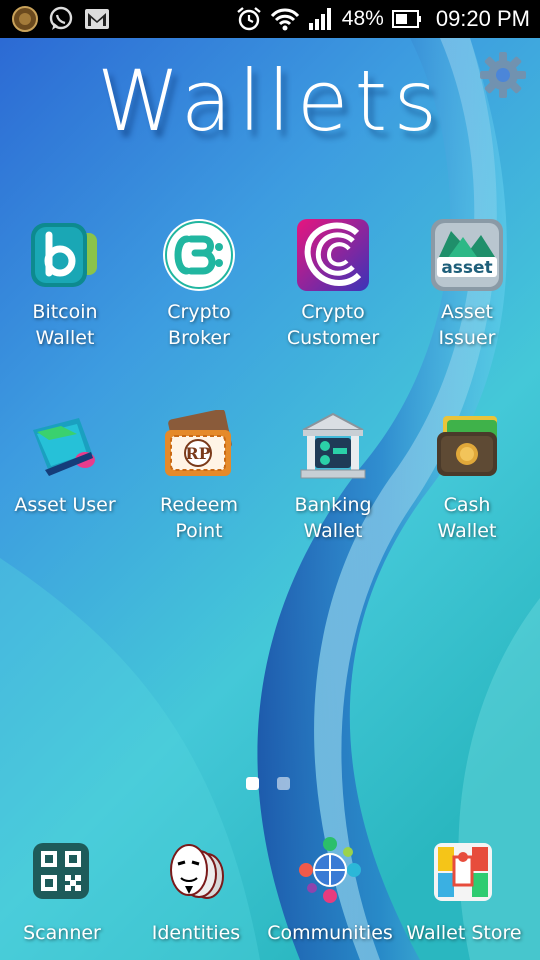 This screenshot has height=960, width=540. I want to click on app-label: Asset Issuer, so click(467, 325).